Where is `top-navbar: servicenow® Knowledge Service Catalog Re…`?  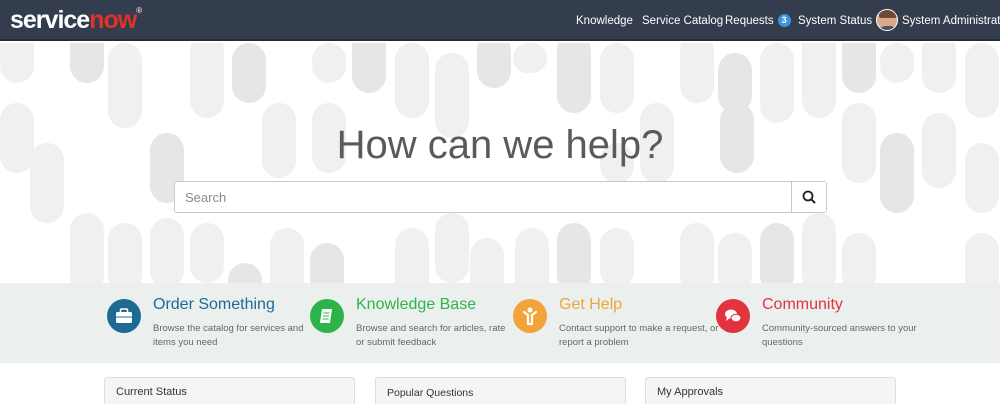 top-navbar: servicenow® Knowledge Service Catalog Re… is located at coordinates (500, 20).